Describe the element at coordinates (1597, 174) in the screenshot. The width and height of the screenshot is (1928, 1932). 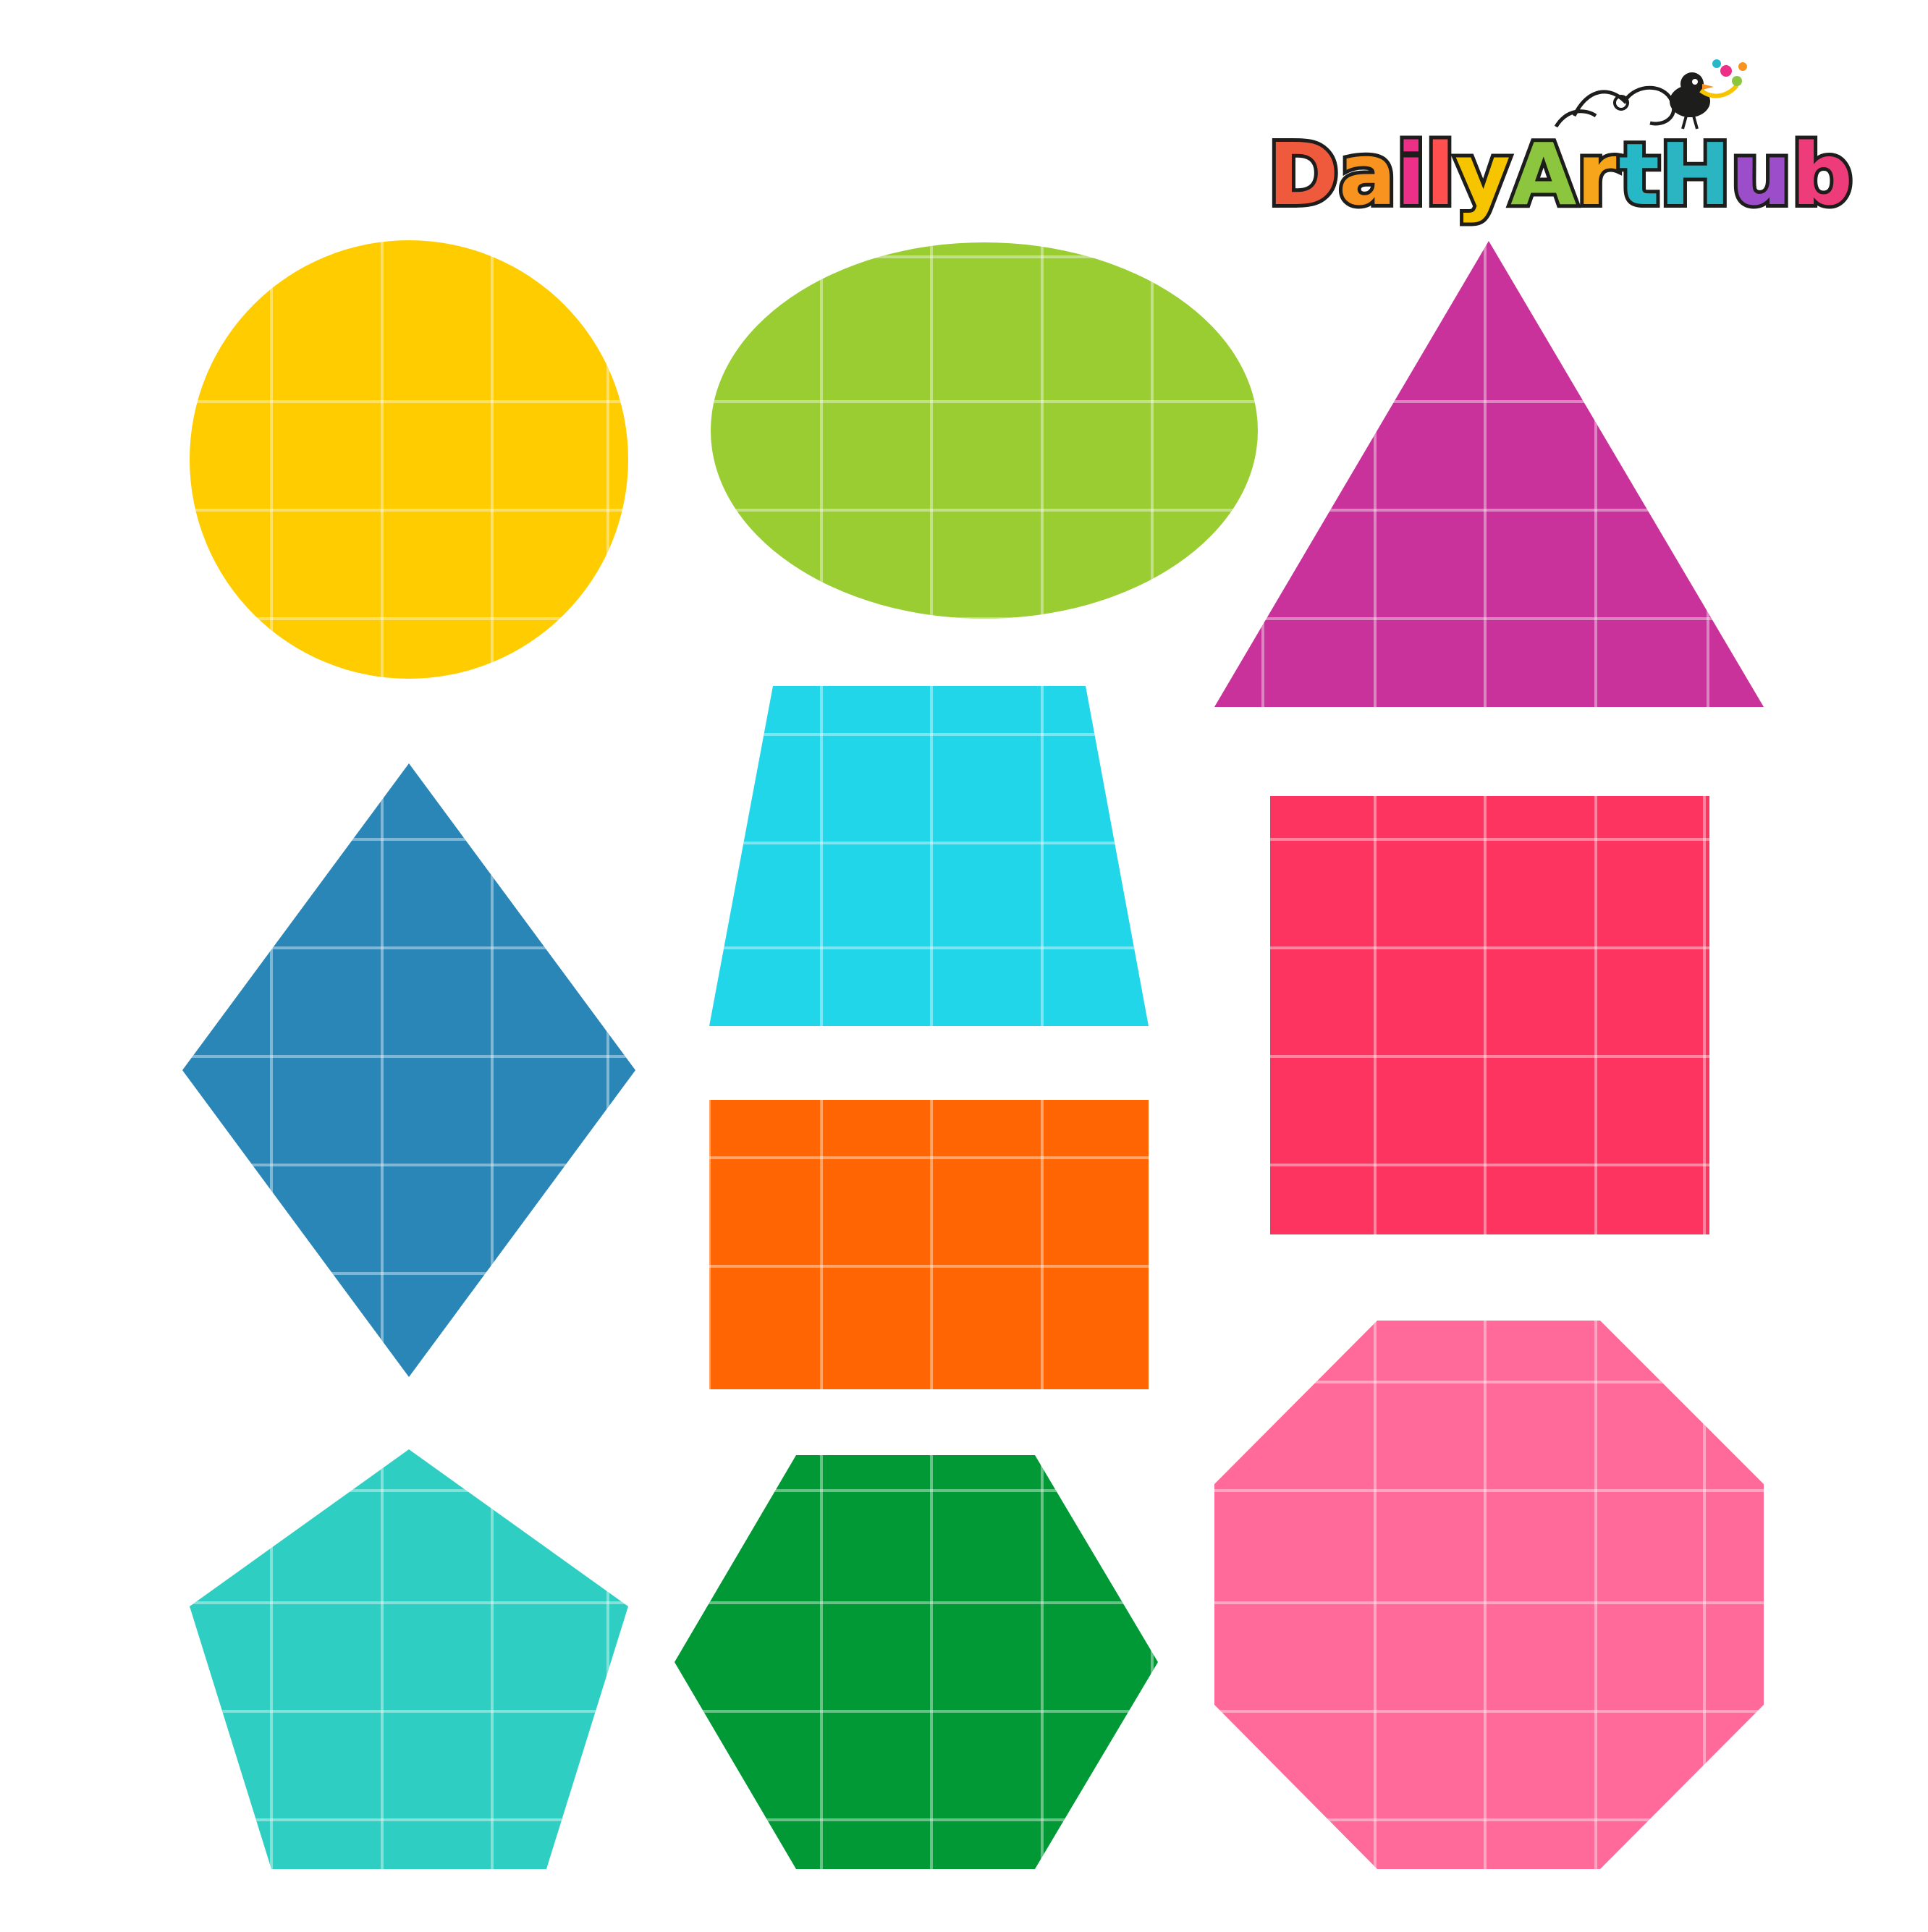
I see `logo-letter: r` at that location.